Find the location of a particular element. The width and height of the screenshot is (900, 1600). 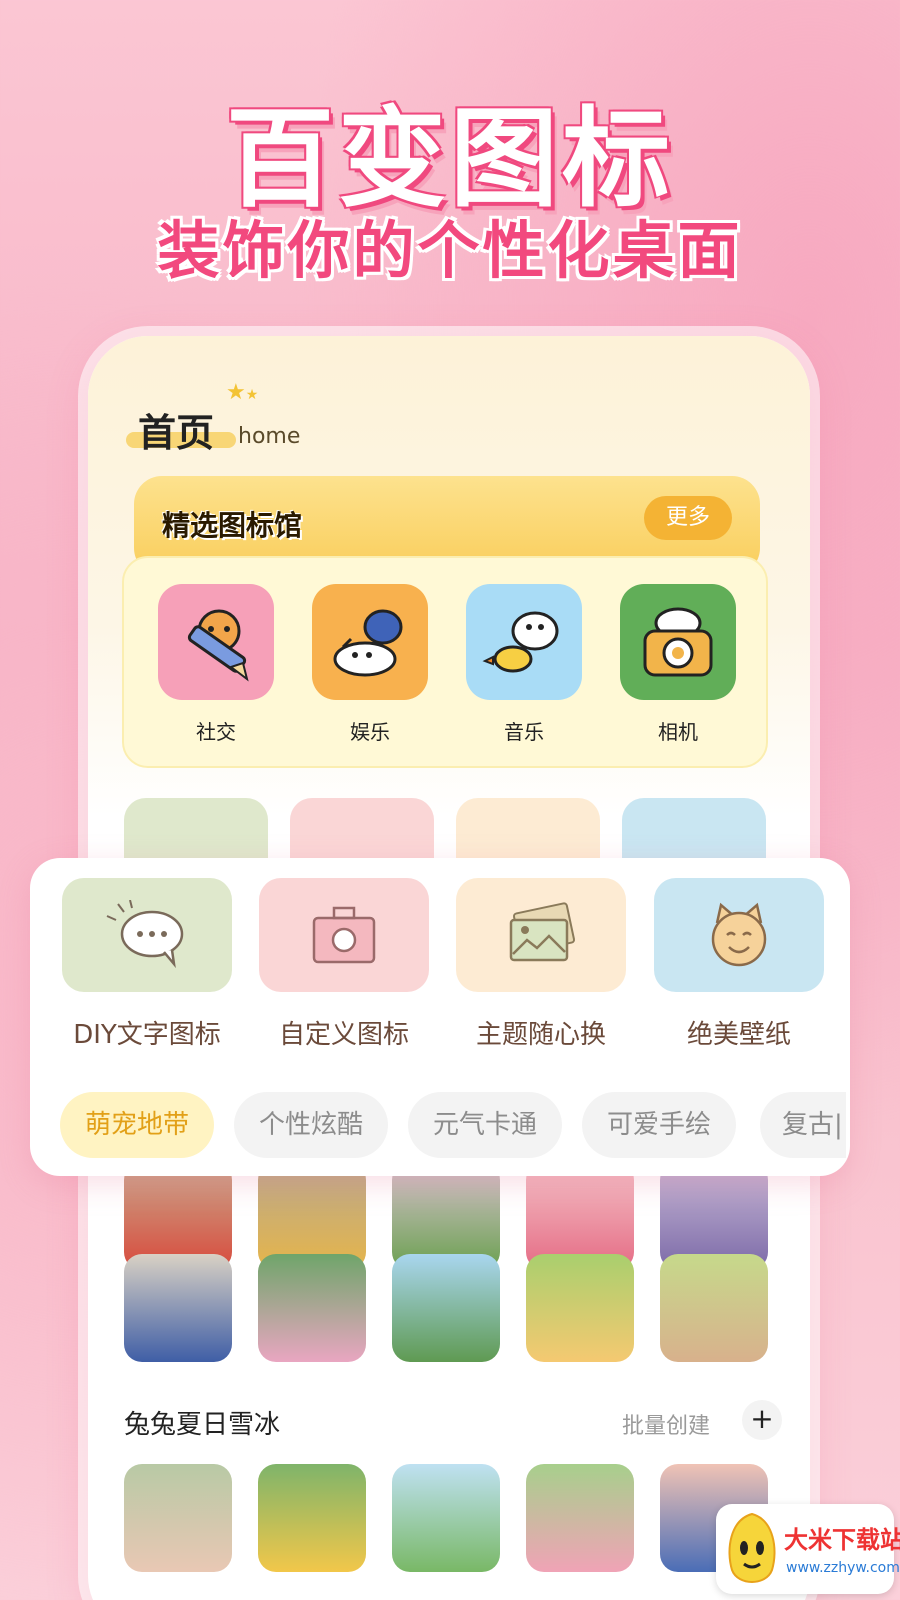

watermark-name: 大米下载站 is located at coordinates (842, 1540).